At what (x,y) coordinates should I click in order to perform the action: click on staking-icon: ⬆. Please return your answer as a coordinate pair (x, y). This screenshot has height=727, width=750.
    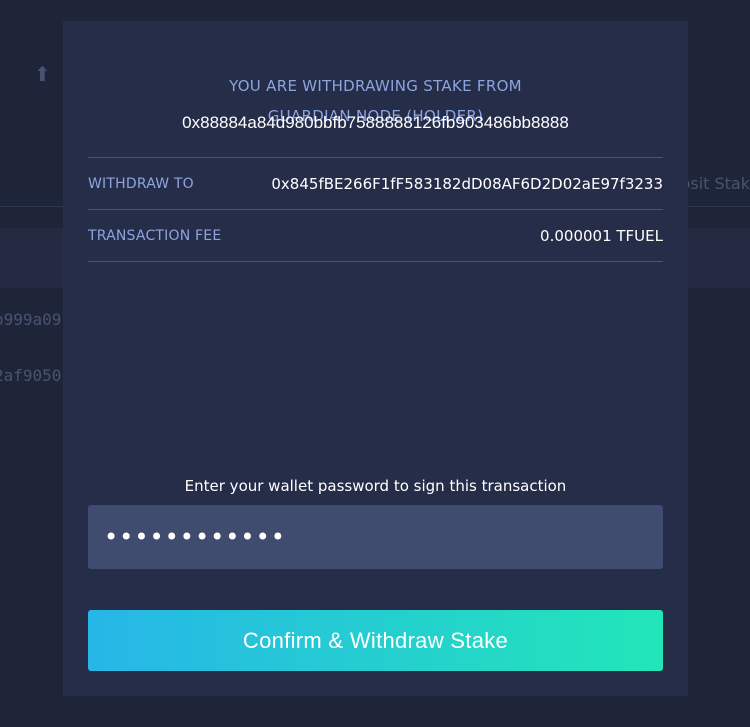
    Looking at the image, I should click on (42, 74).